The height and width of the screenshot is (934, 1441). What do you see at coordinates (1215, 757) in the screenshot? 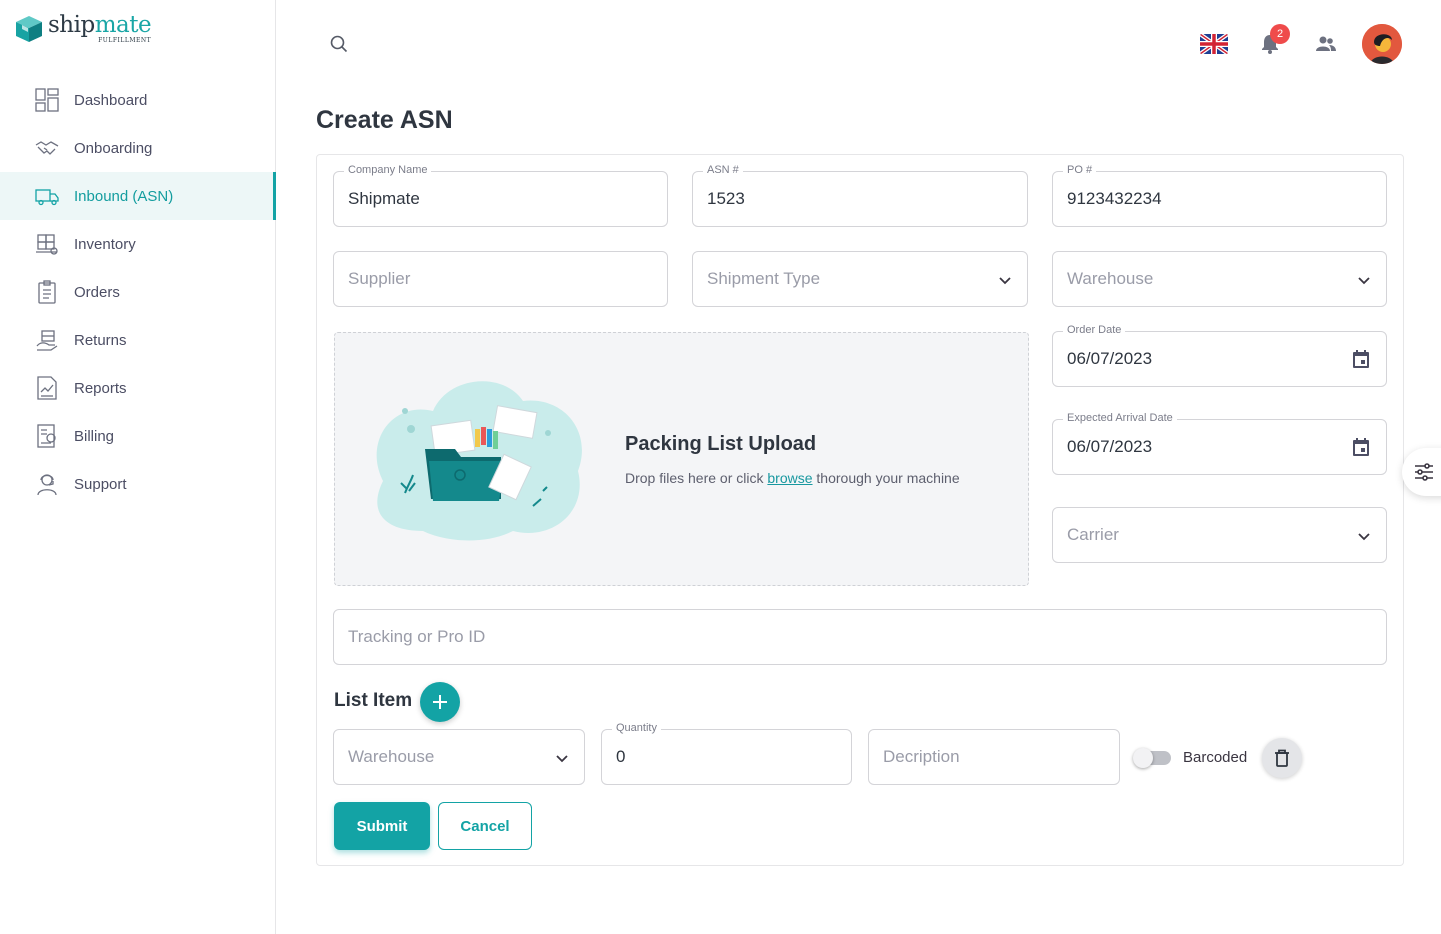
I see `barcoded-label: Barcoded` at bounding box center [1215, 757].